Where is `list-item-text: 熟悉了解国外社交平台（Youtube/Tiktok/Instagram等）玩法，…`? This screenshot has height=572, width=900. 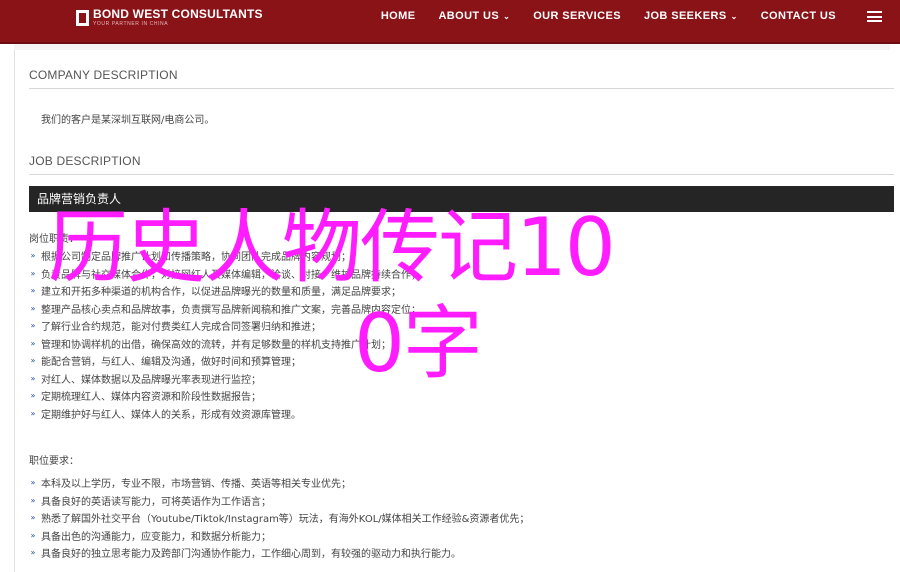 list-item-text: 熟悉了解国外社交平台（Youtube/Tiktok/Instagram等）玩法，… is located at coordinates (285, 520).